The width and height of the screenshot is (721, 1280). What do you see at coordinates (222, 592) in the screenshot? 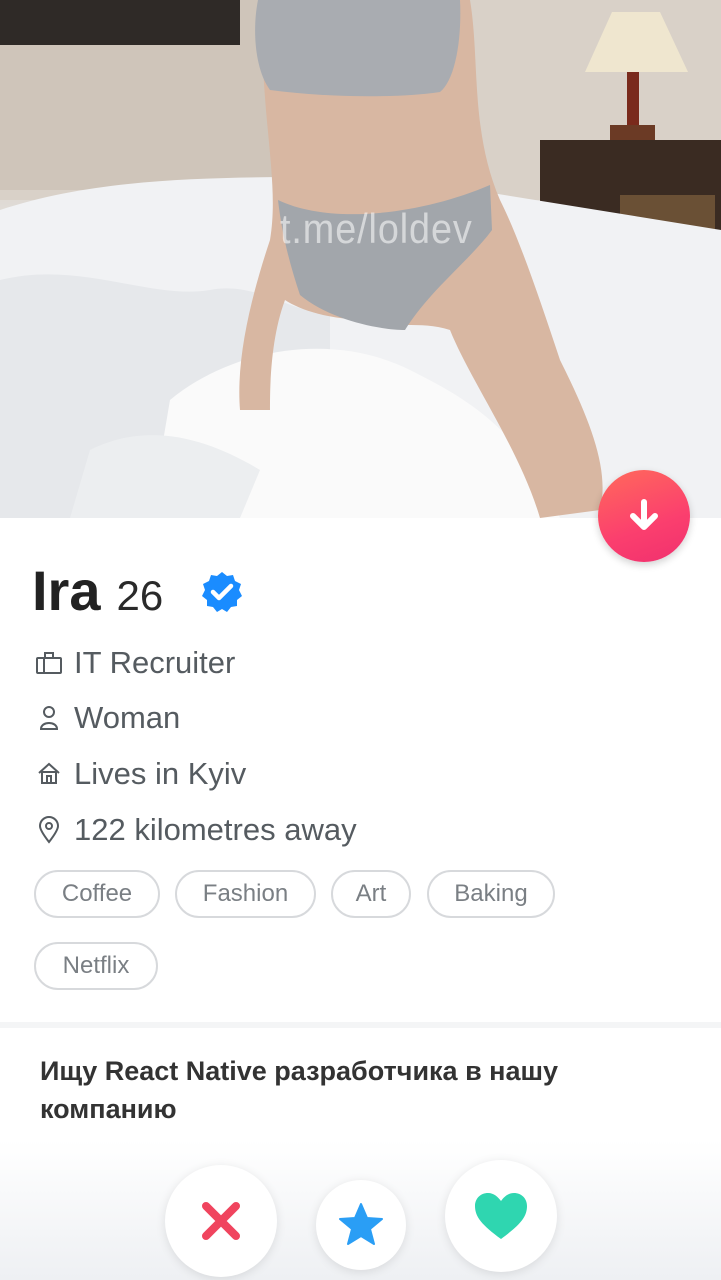
I see `verified-badge-icon` at bounding box center [222, 592].